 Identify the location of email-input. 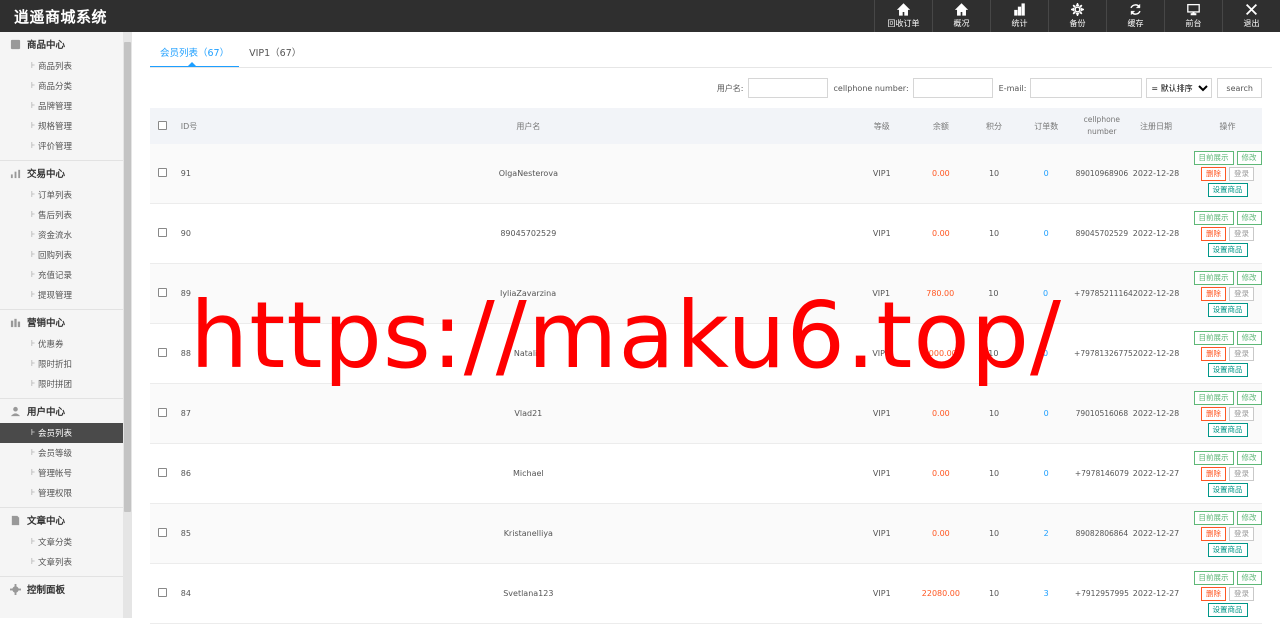
(1086, 88).